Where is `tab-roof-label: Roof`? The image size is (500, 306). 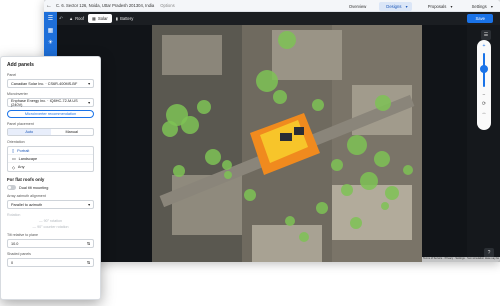 tab-roof-label: Roof is located at coordinates (80, 18).